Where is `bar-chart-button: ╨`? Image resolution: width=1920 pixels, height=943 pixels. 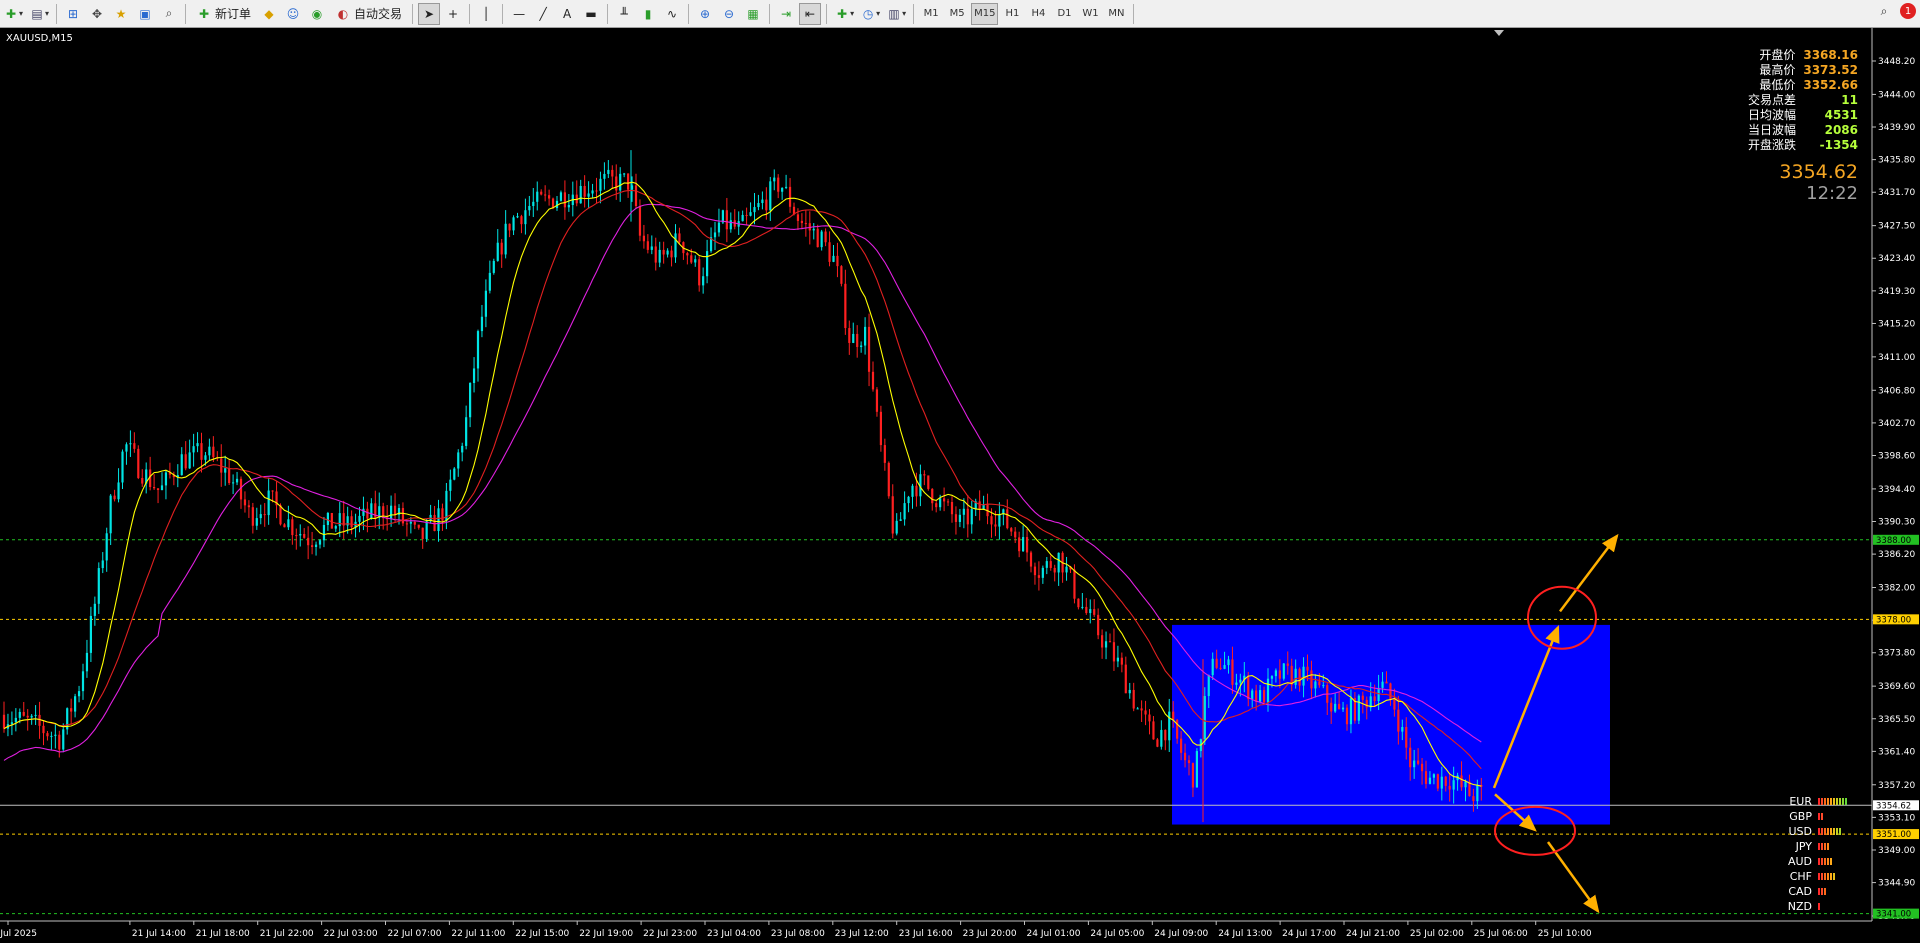 bar-chart-button: ╨ is located at coordinates (624, 14).